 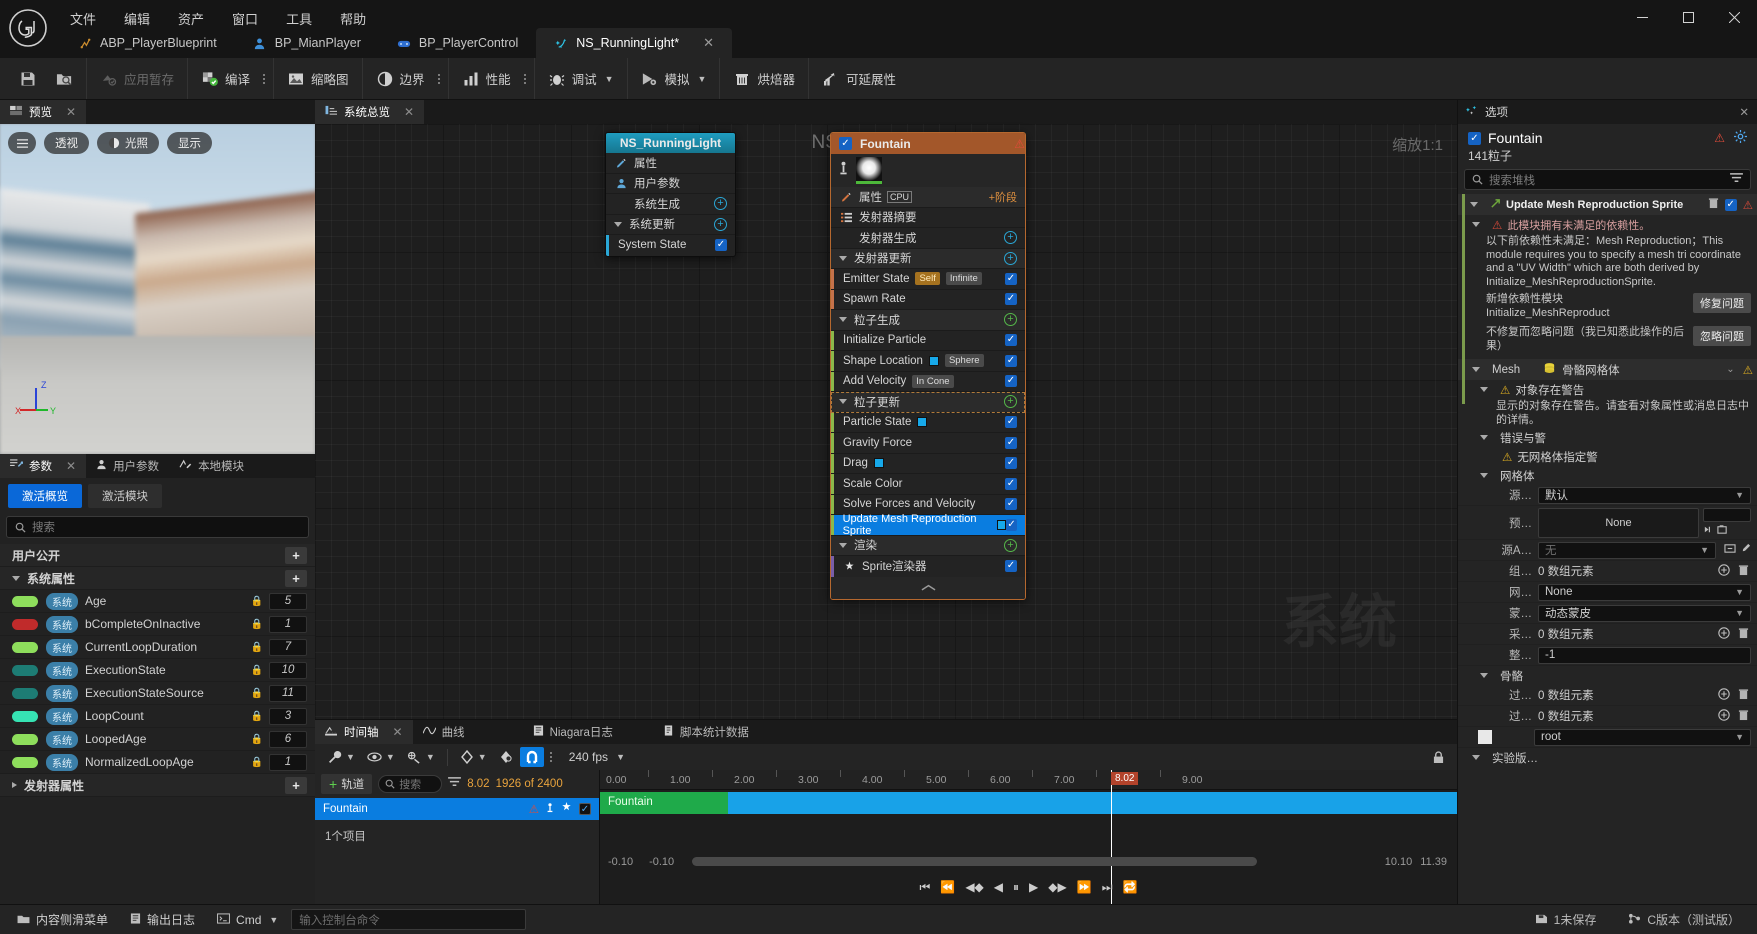 What do you see at coordinates (157, 601) in the screenshot?
I see `param-row-age: 系统 Age 🔒 5` at bounding box center [157, 601].